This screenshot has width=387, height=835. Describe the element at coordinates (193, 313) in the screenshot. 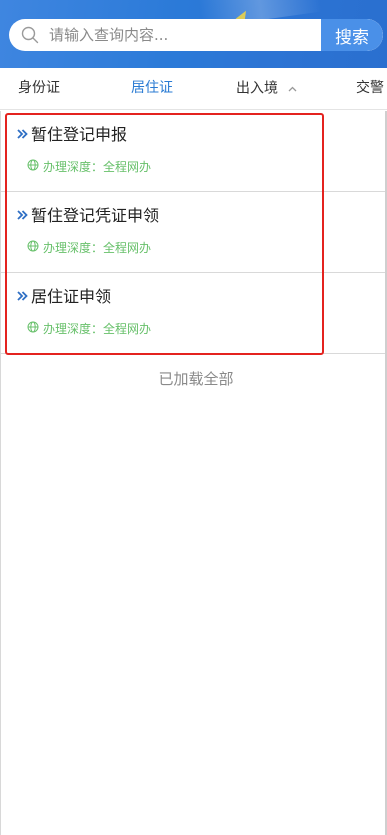

I see `list-item: 居住证申领 办理深度：全程网办` at that location.